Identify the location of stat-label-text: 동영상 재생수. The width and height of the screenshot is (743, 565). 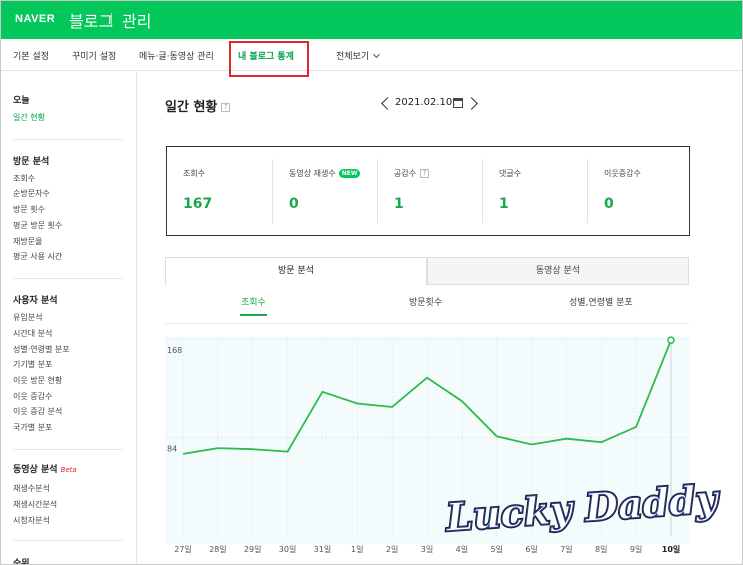
(312, 173).